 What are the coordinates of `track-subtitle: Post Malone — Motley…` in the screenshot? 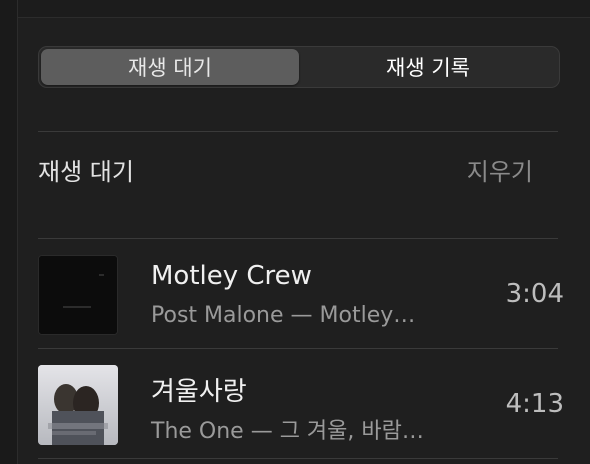 It's located at (283, 315).